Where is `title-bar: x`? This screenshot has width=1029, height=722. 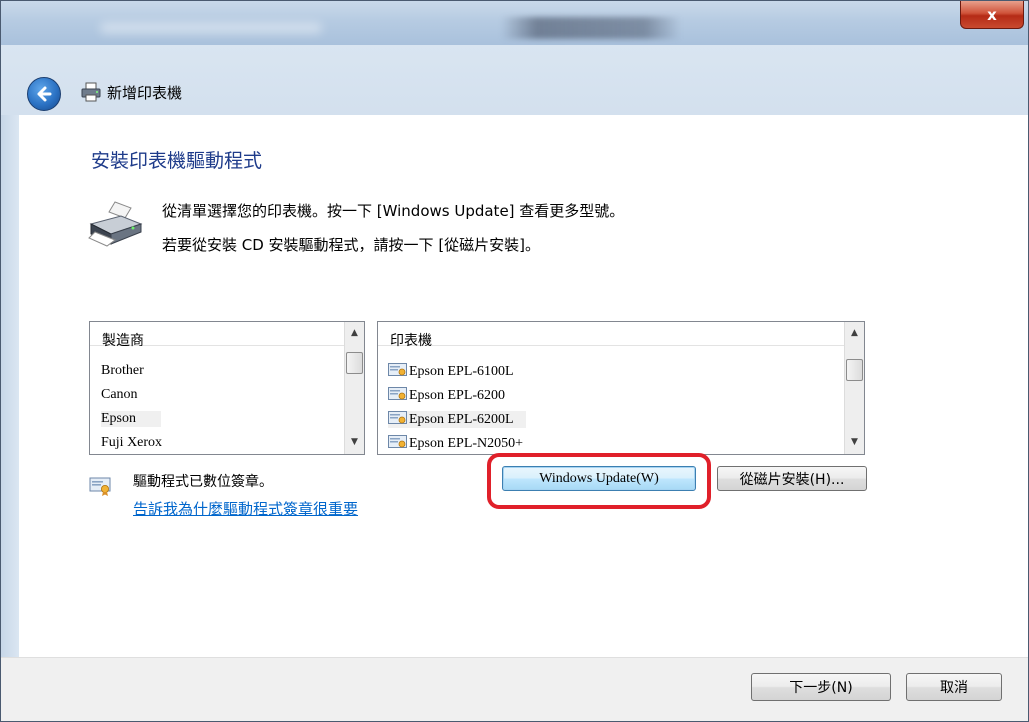 title-bar: x is located at coordinates (514, 23).